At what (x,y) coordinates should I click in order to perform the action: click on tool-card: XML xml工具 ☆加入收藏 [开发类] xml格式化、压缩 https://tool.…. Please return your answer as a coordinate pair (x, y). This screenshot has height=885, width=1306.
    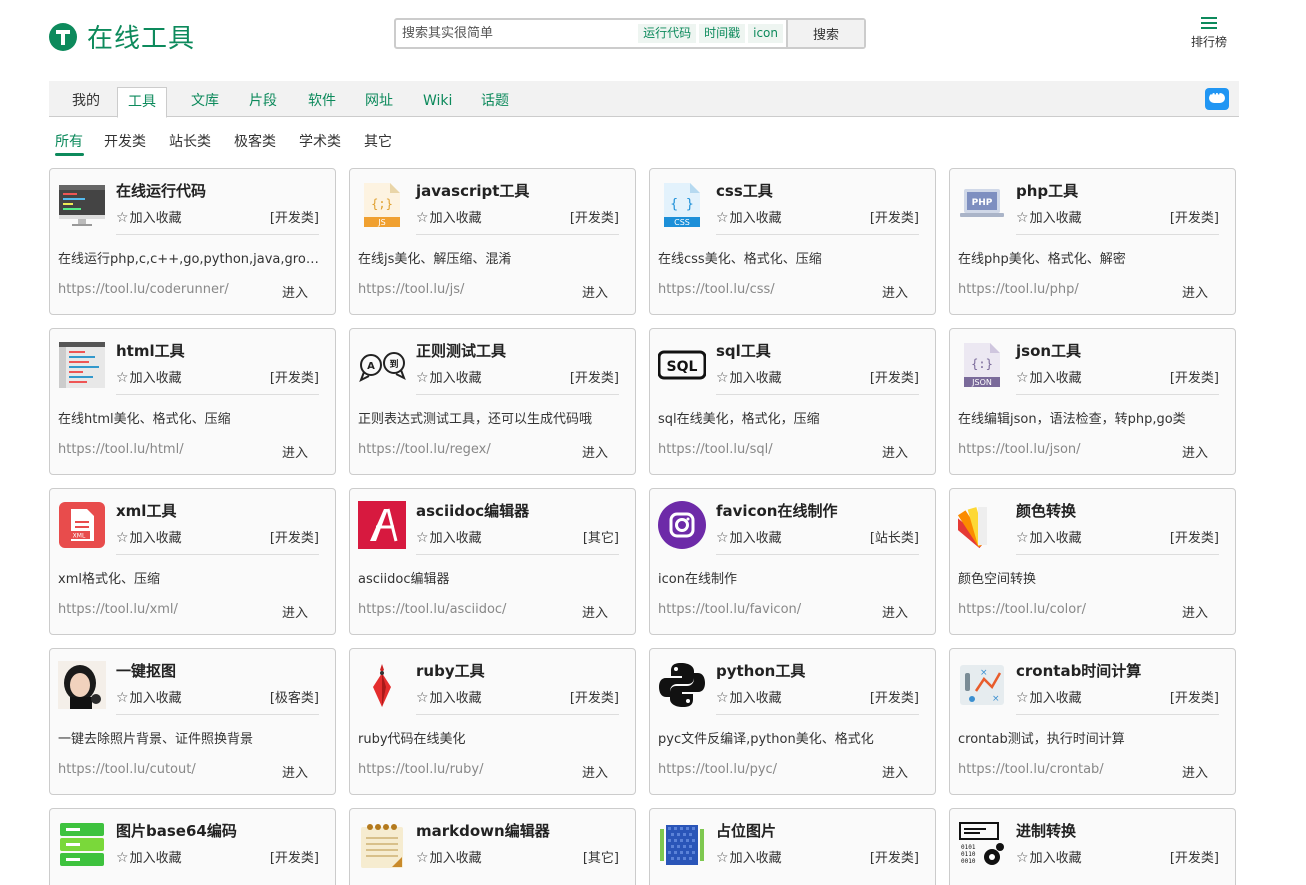
    Looking at the image, I should click on (192, 561).